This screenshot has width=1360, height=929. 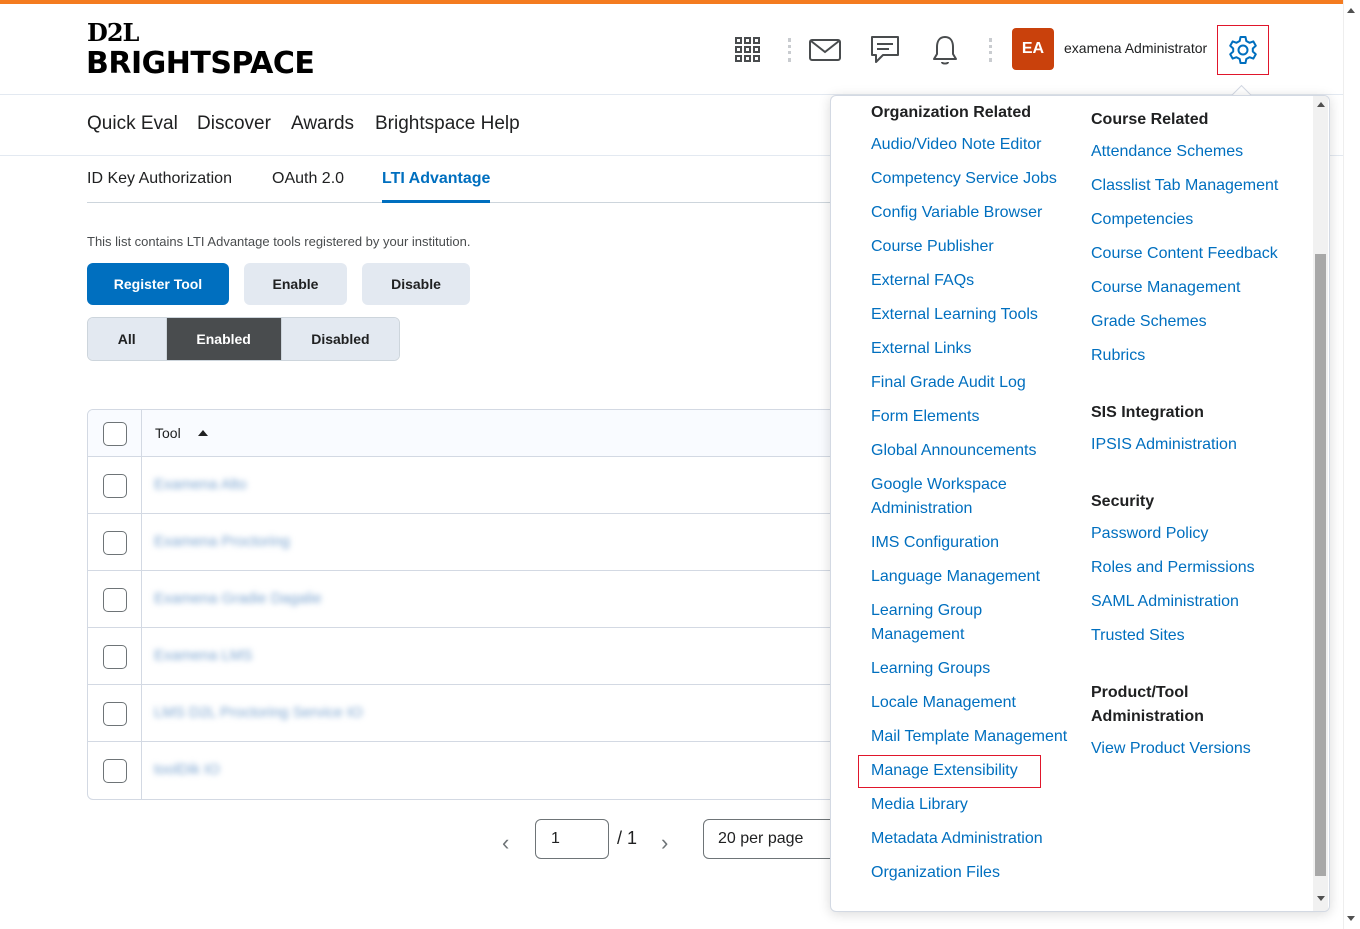 I want to click on tool-name-link: Examena Gradie Dagalie, so click(x=238, y=598).